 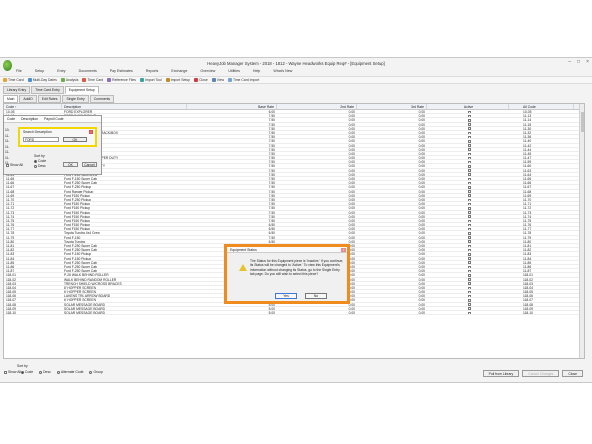 What do you see at coordinates (33, 106) in the screenshot?
I see `column-header-code: Code ↑` at bounding box center [33, 106].